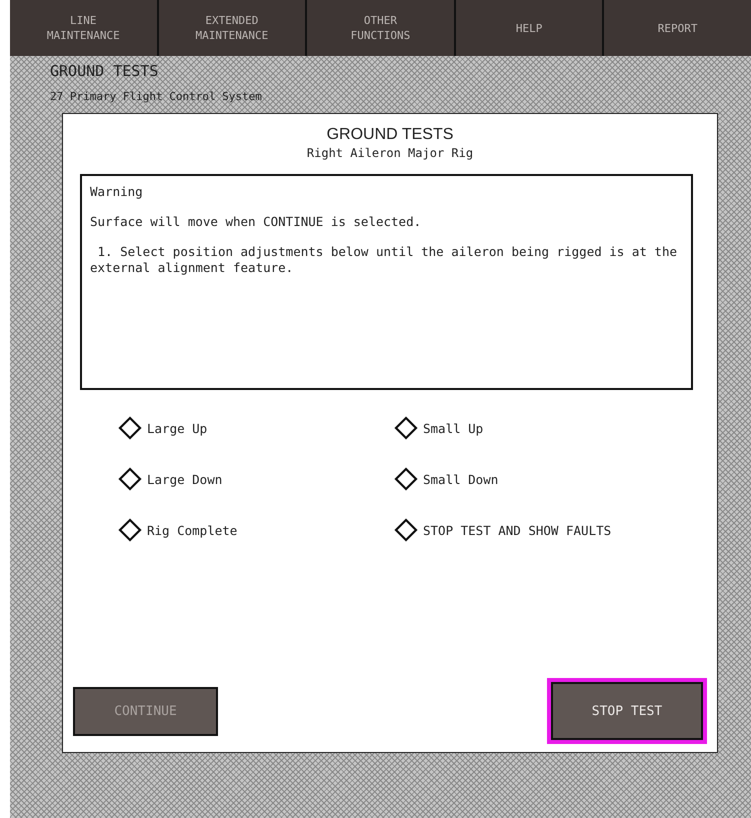 This screenshot has width=751, height=818. I want to click on menu-tab: EXTENDED MAINTENANCE, so click(233, 28).